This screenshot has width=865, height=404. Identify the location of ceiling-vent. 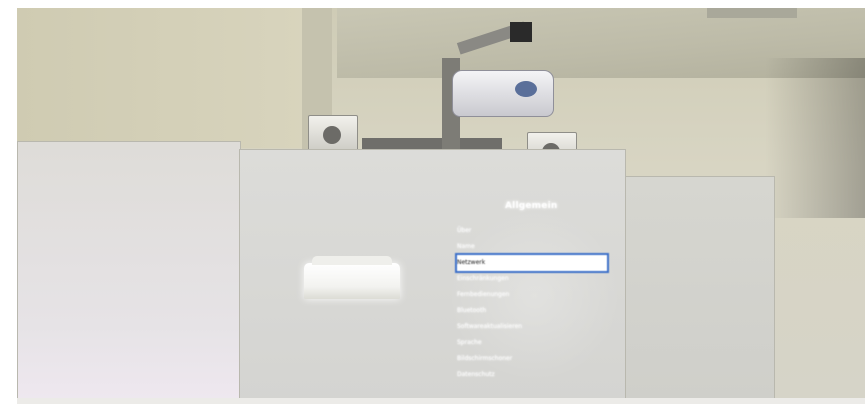
(752, 13).